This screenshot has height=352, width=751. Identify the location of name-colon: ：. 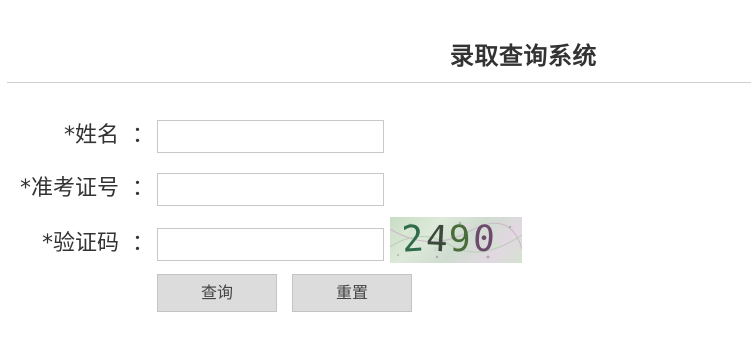
(143, 135).